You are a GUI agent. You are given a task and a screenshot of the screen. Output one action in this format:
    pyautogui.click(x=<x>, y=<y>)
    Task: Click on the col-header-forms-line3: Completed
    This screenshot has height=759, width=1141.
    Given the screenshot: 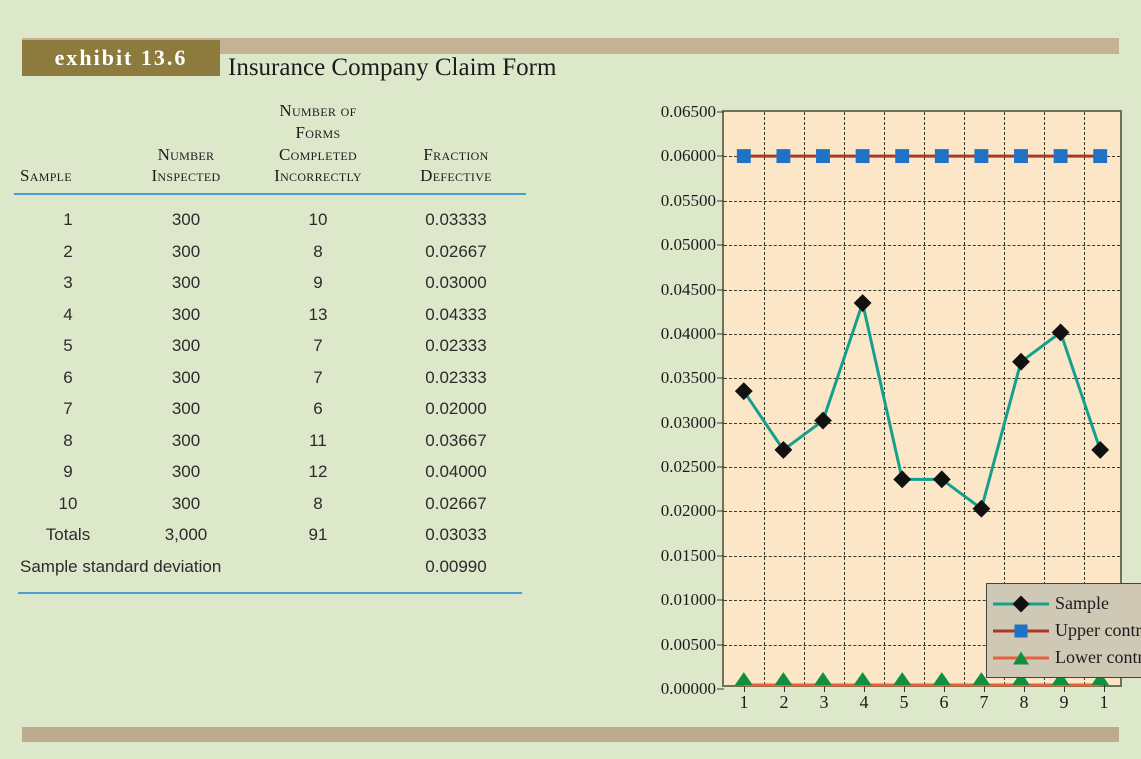 What is the action you would take?
    pyautogui.click(x=318, y=154)
    